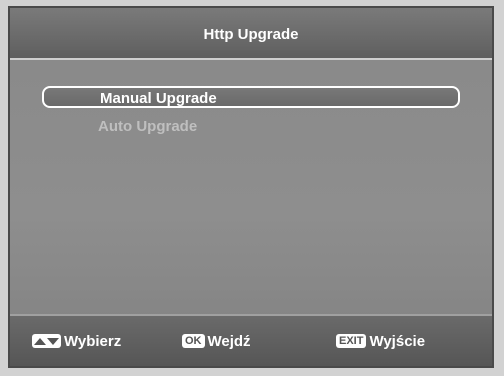 This screenshot has width=504, height=376. Describe the element at coordinates (93, 341) in the screenshot. I see `hint-select-label: Wybierz` at that location.